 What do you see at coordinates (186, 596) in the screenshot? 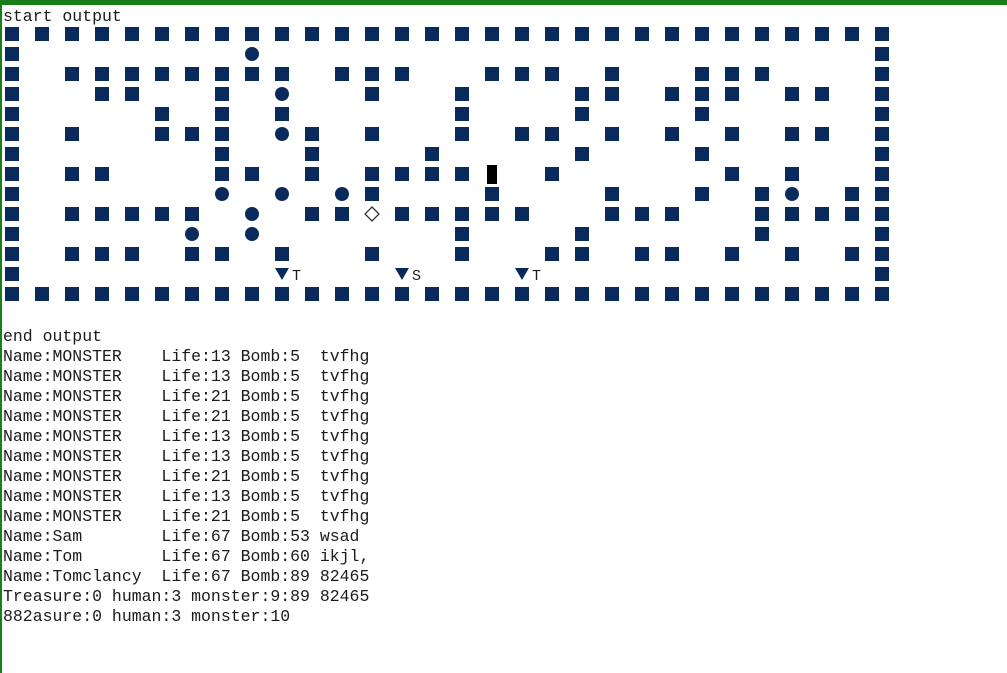
I see `status-line: Treasure:0 human:3 monster:9:89 82465` at bounding box center [186, 596].